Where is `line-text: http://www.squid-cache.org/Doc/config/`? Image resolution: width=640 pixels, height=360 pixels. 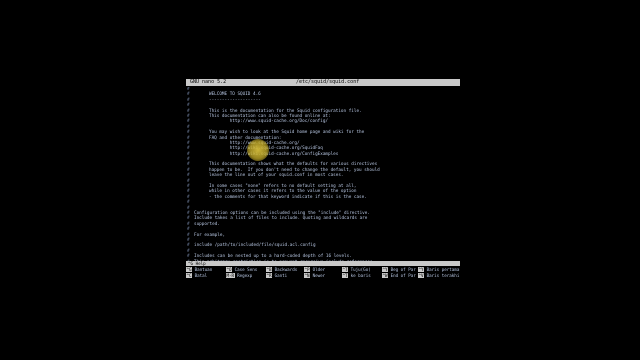
line-text: http://www.squid-cache.org/Doc/config/ is located at coordinates (268, 122).